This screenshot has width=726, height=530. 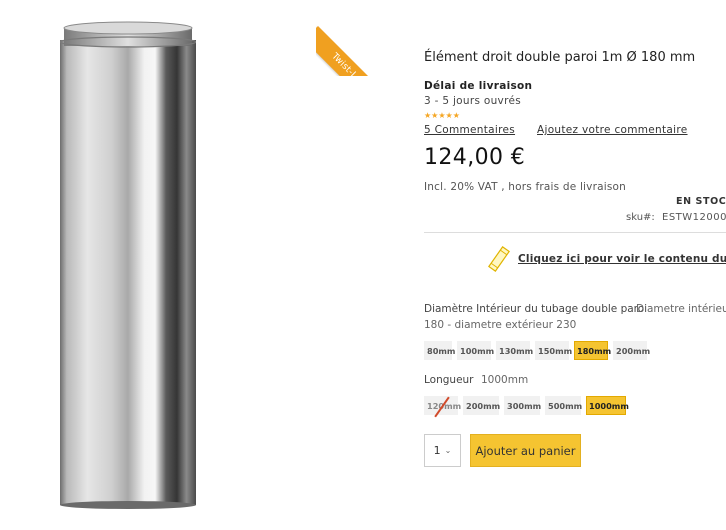 I want to click on delivery-value: 3 - 5 jours ouvrés, so click(x=472, y=101).